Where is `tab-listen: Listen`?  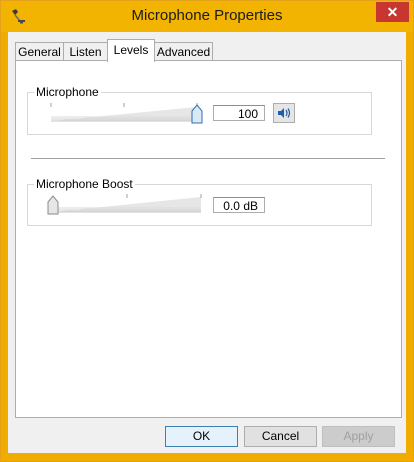
tab-listen: Listen is located at coordinates (85, 51).